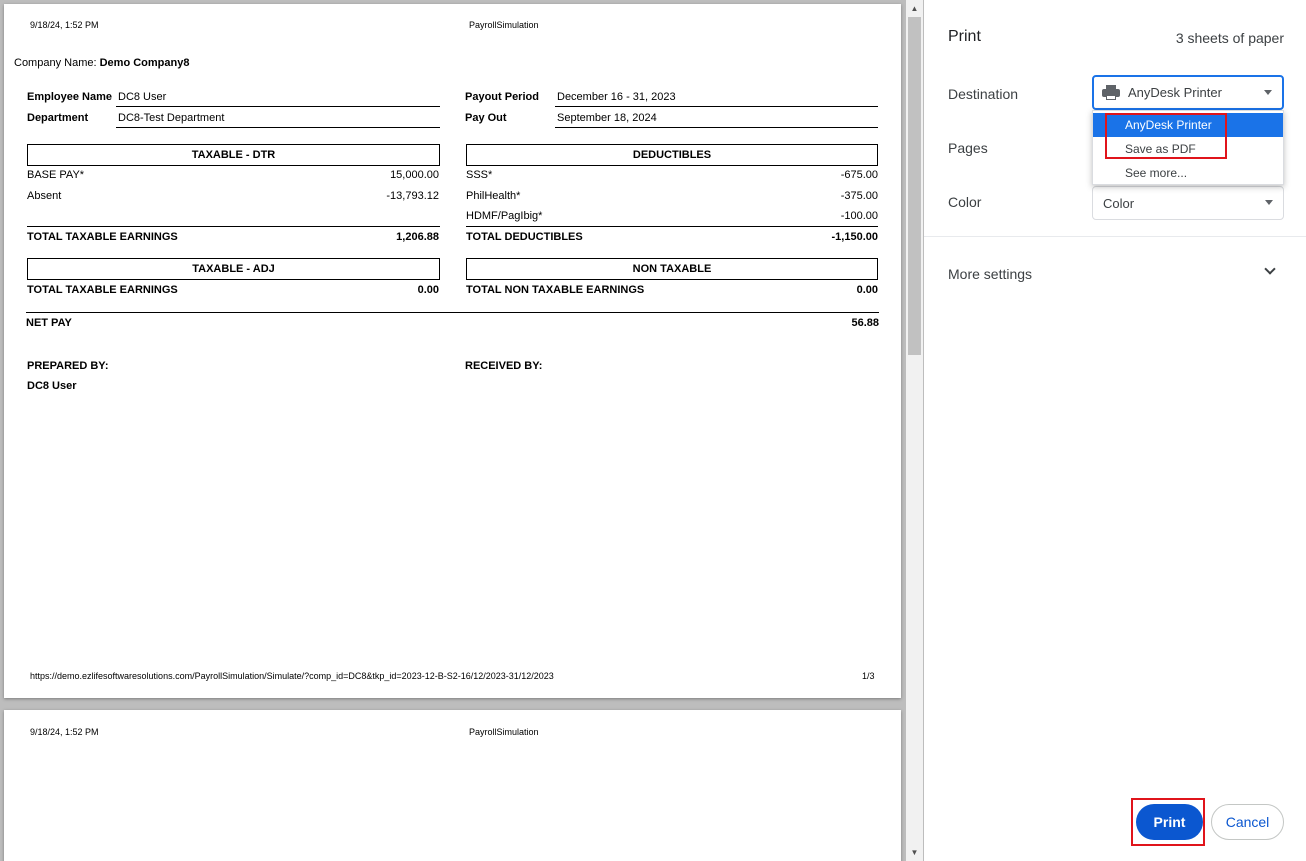 This screenshot has height=861, width=1306. What do you see at coordinates (102, 237) in the screenshot?
I see `dtr-total-label: TOTAL TAXABLE EARNINGS` at bounding box center [102, 237].